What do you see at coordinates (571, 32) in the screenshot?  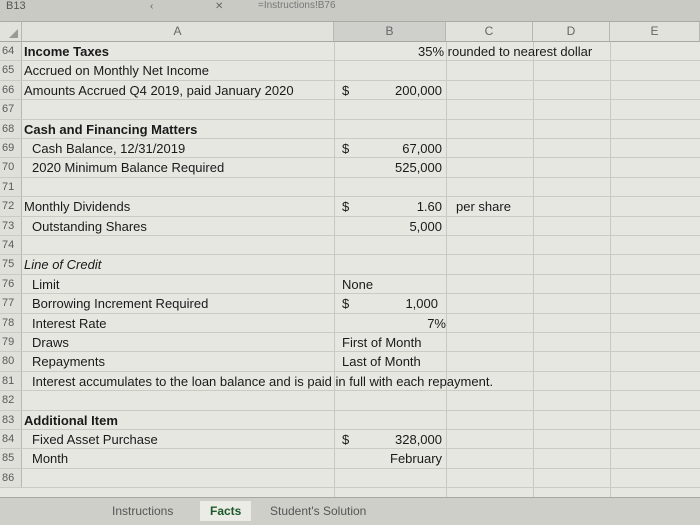 I see `column-header-d: D` at bounding box center [571, 32].